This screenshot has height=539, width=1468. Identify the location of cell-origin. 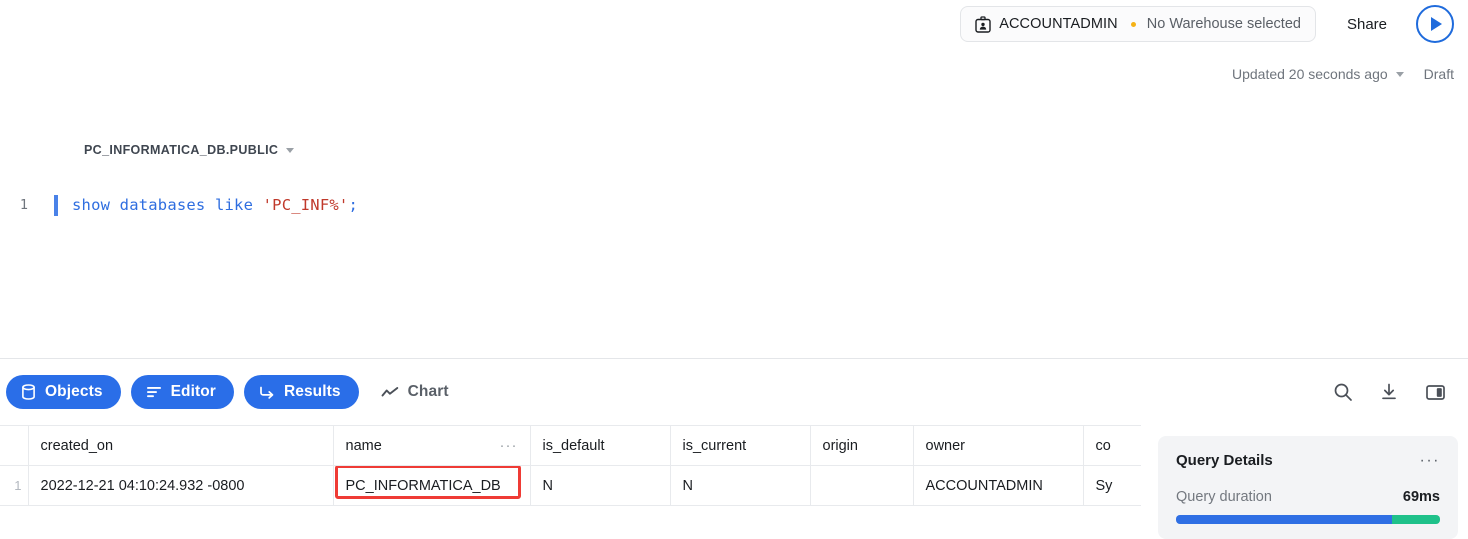
(862, 485).